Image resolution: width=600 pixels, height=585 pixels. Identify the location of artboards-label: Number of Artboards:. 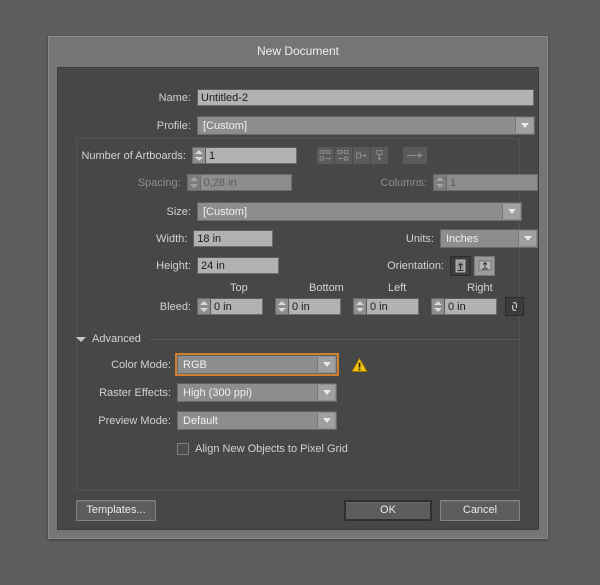
(133, 155).